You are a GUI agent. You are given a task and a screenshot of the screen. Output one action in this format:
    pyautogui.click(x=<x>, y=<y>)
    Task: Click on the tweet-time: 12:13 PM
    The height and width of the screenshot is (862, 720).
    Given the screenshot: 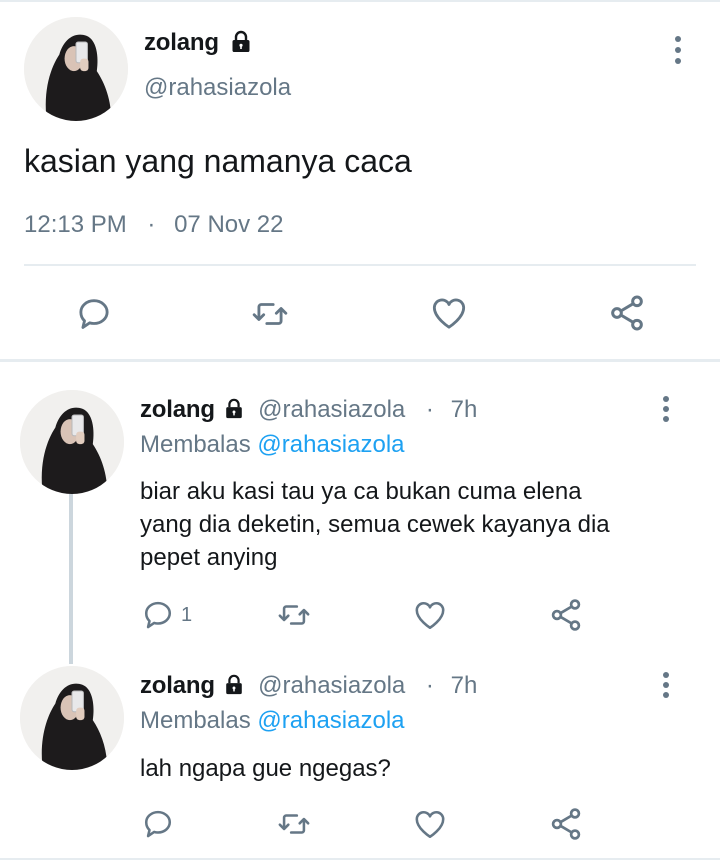 What is the action you would take?
    pyautogui.click(x=75, y=224)
    